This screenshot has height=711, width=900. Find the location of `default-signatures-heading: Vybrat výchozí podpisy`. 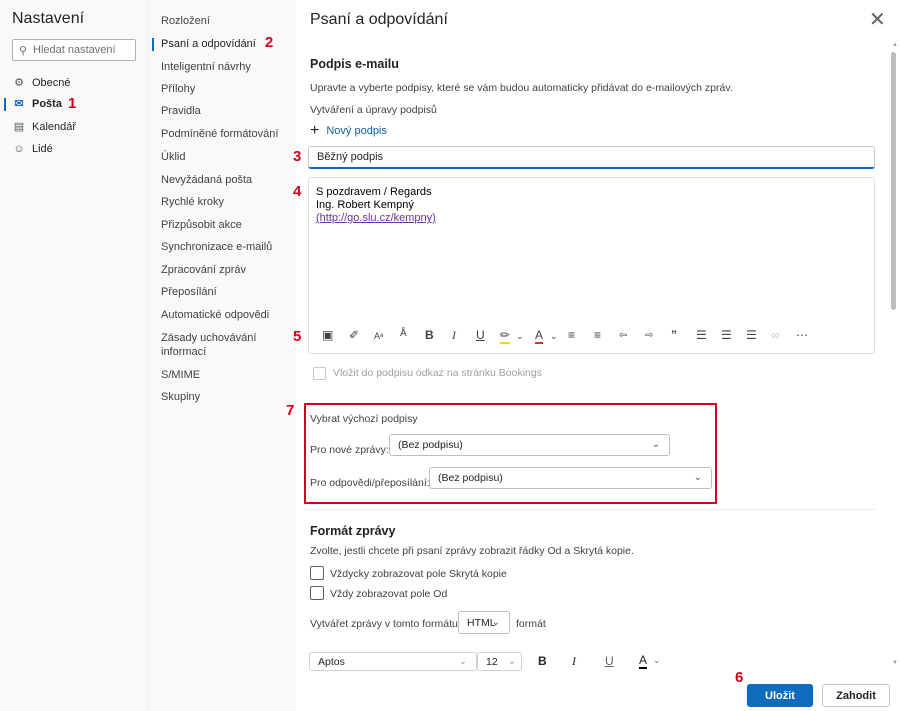

default-signatures-heading: Vybrat výchozí podpisy is located at coordinates (364, 419).